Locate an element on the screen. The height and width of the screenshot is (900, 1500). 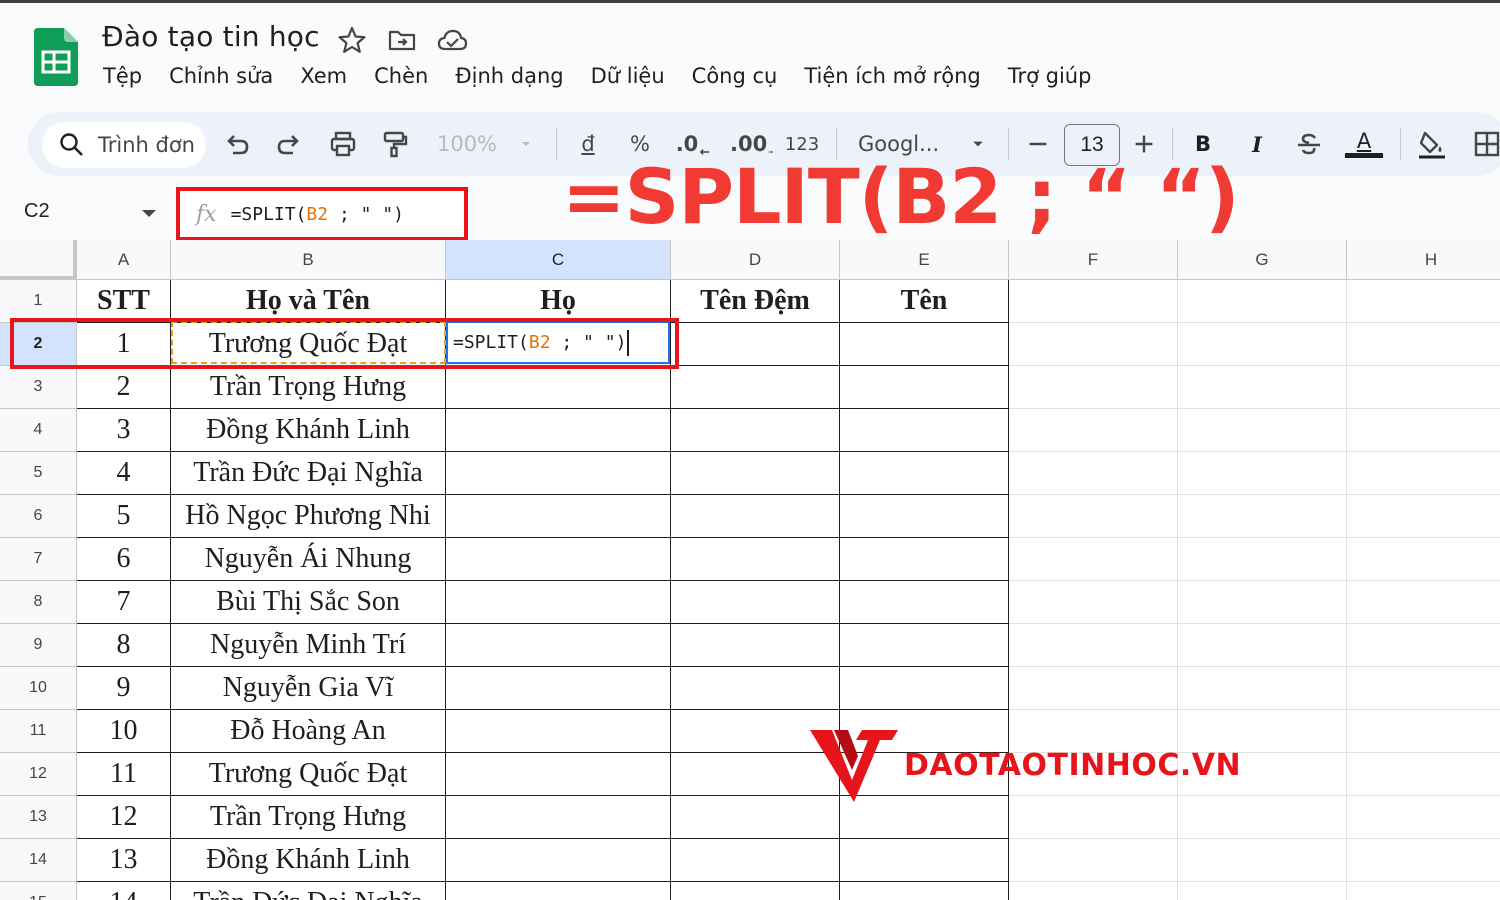
cell-g2 is located at coordinates (1262, 344).